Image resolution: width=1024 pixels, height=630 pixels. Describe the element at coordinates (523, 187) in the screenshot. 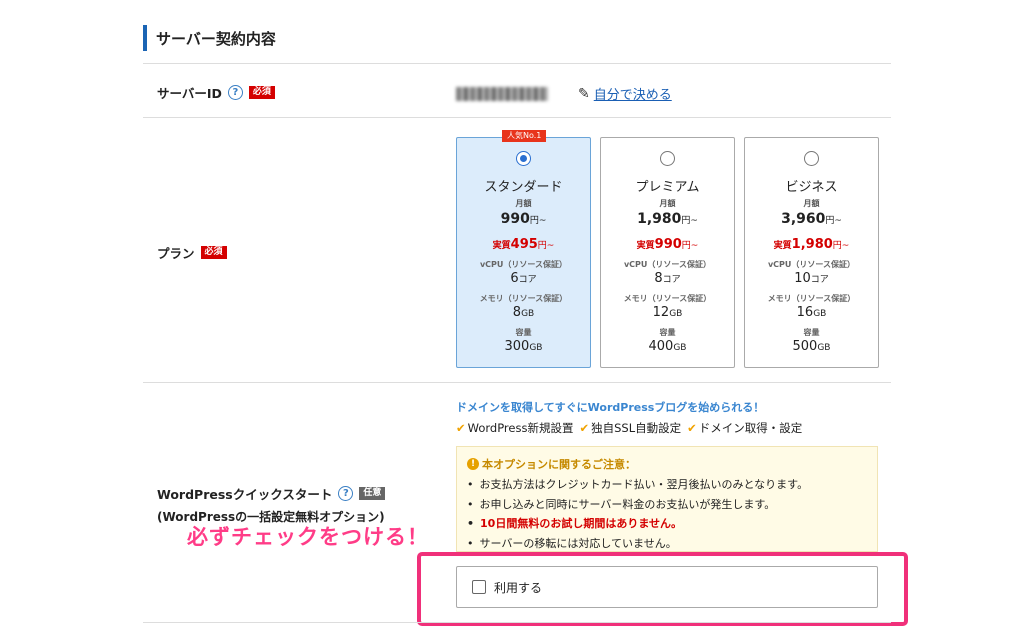

I see `plan-name: スタンダード` at that location.